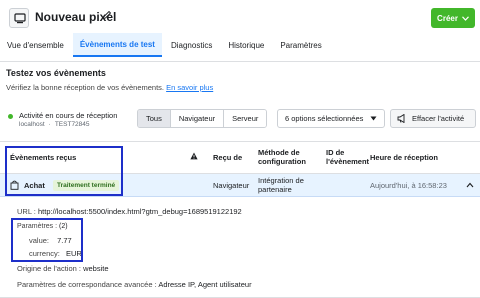 The height and width of the screenshot is (298, 480). I want to click on highlight-box-parameters, so click(47, 240).